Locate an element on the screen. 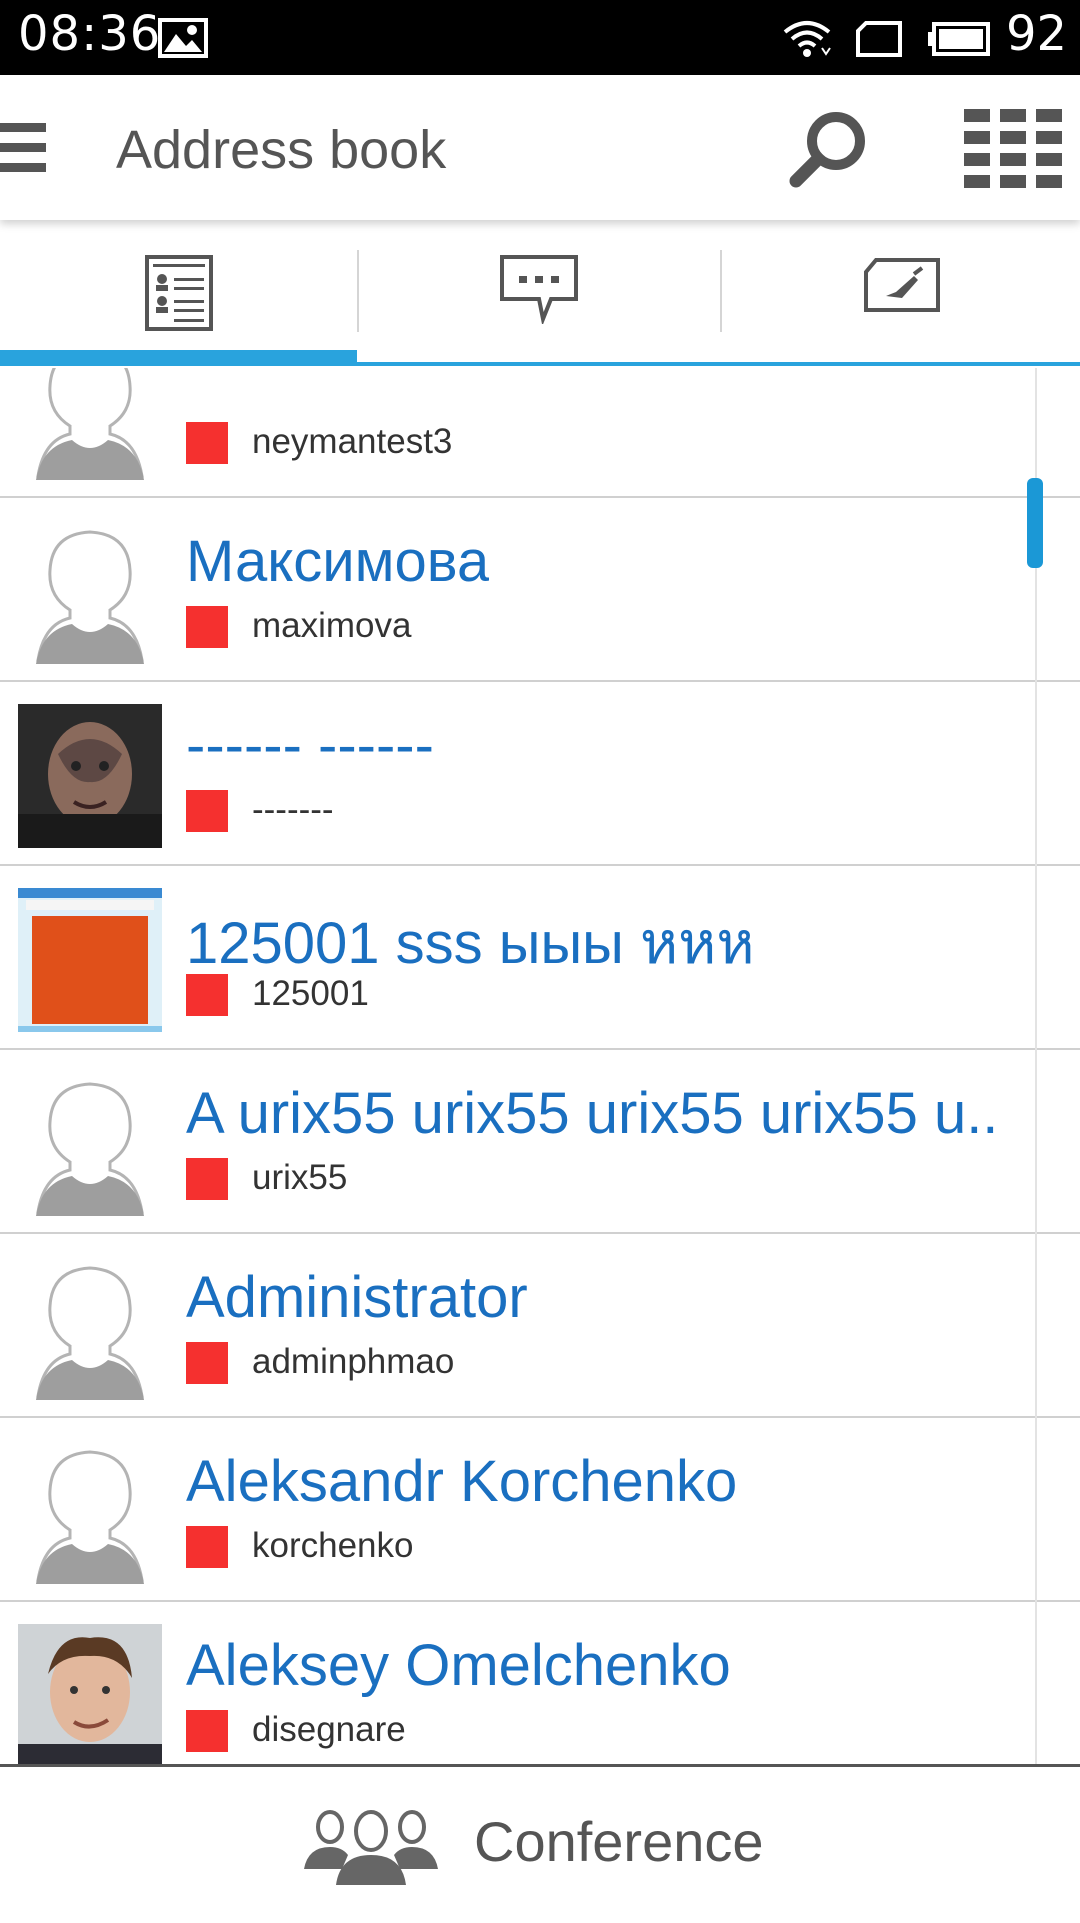  conference-icon is located at coordinates (371, 1847).